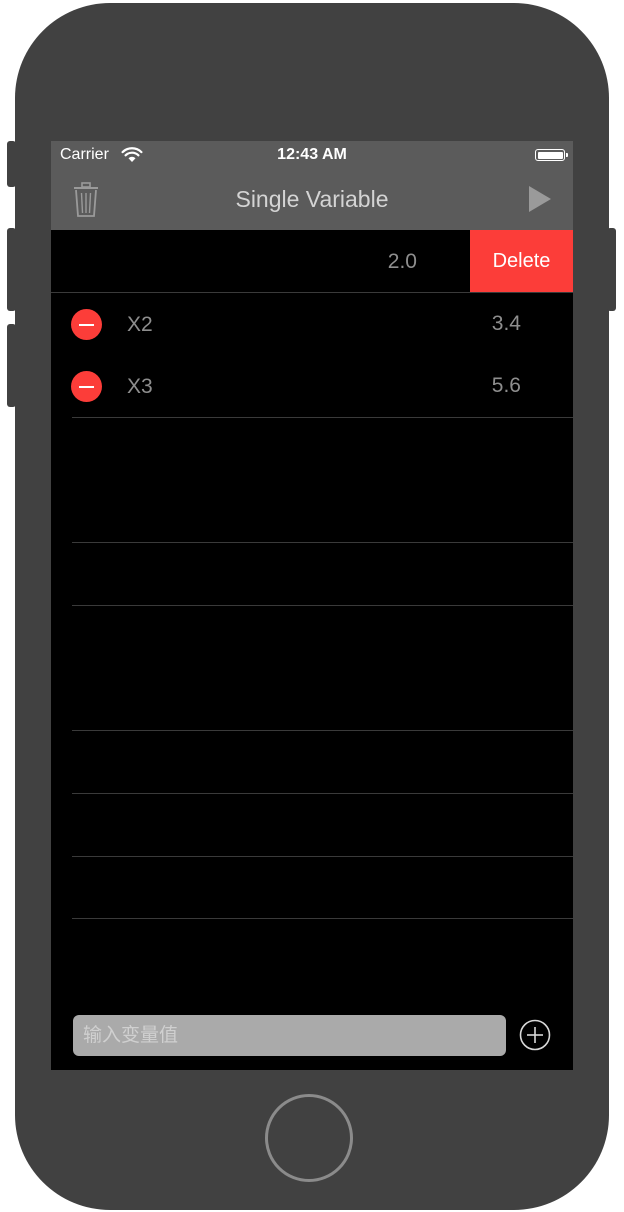  What do you see at coordinates (506, 385) in the screenshot?
I see `row-value: 5.6` at bounding box center [506, 385].